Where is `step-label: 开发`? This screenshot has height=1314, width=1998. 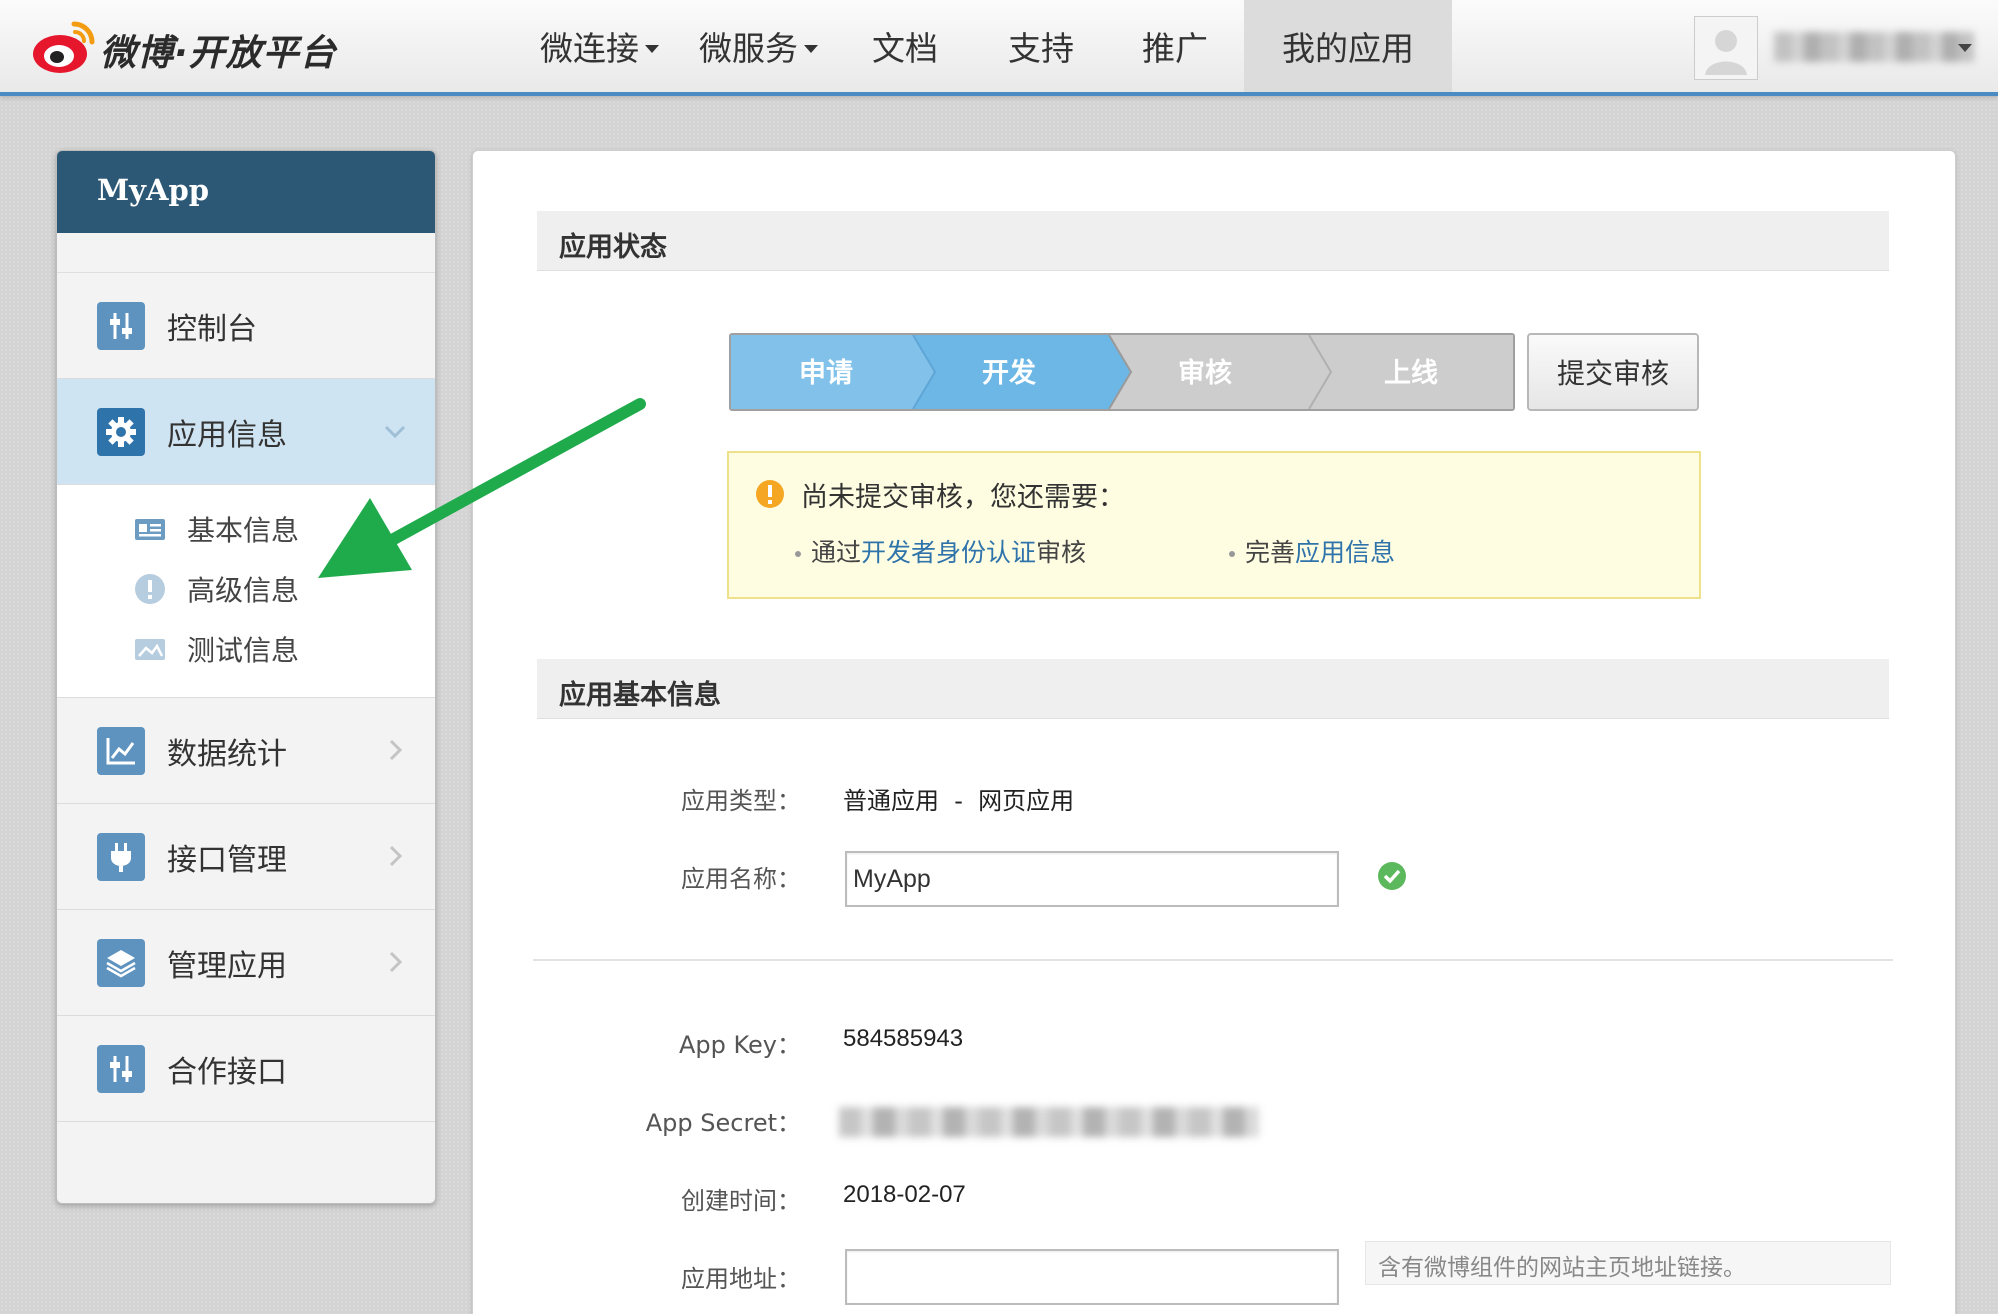 step-label: 开发 is located at coordinates (1009, 373).